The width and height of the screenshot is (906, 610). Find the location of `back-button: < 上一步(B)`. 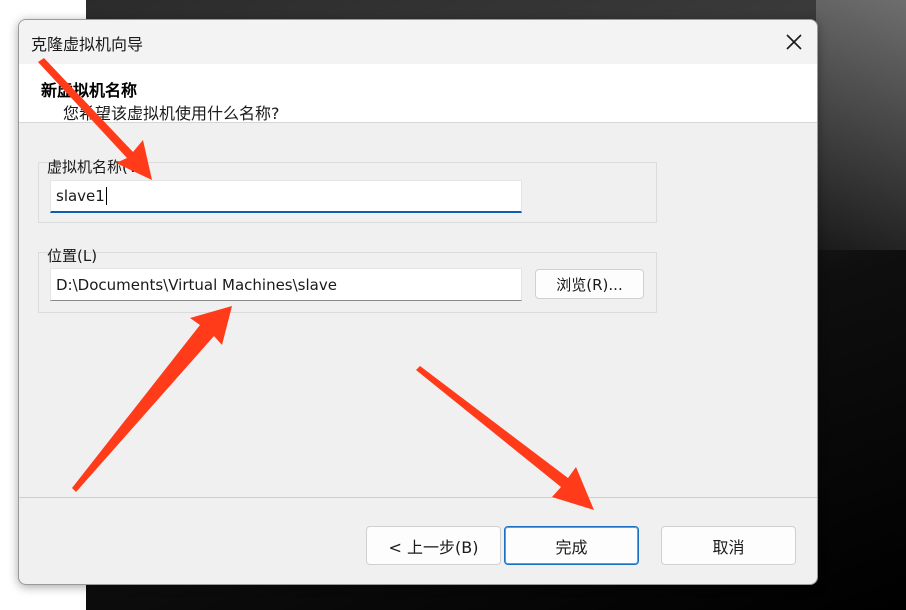

back-button: < 上一步(B) is located at coordinates (433, 545).